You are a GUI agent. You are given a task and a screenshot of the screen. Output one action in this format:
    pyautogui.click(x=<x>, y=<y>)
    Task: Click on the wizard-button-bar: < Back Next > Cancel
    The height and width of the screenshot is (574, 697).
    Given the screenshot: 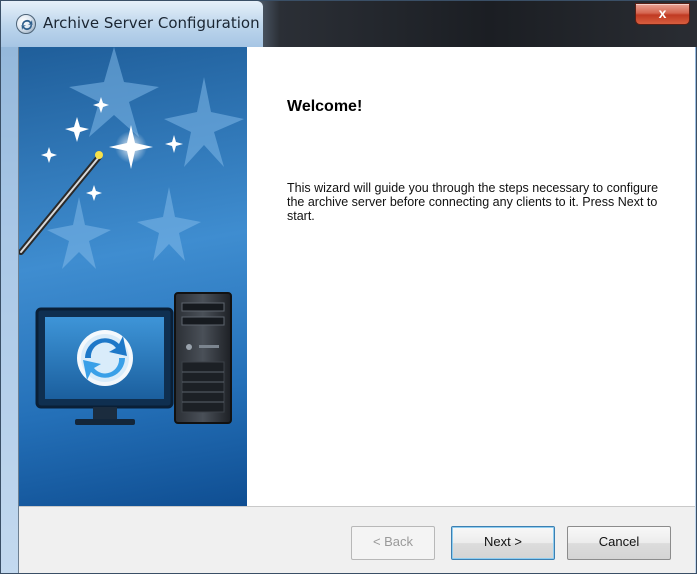 What is the action you would take?
    pyautogui.click(x=357, y=539)
    